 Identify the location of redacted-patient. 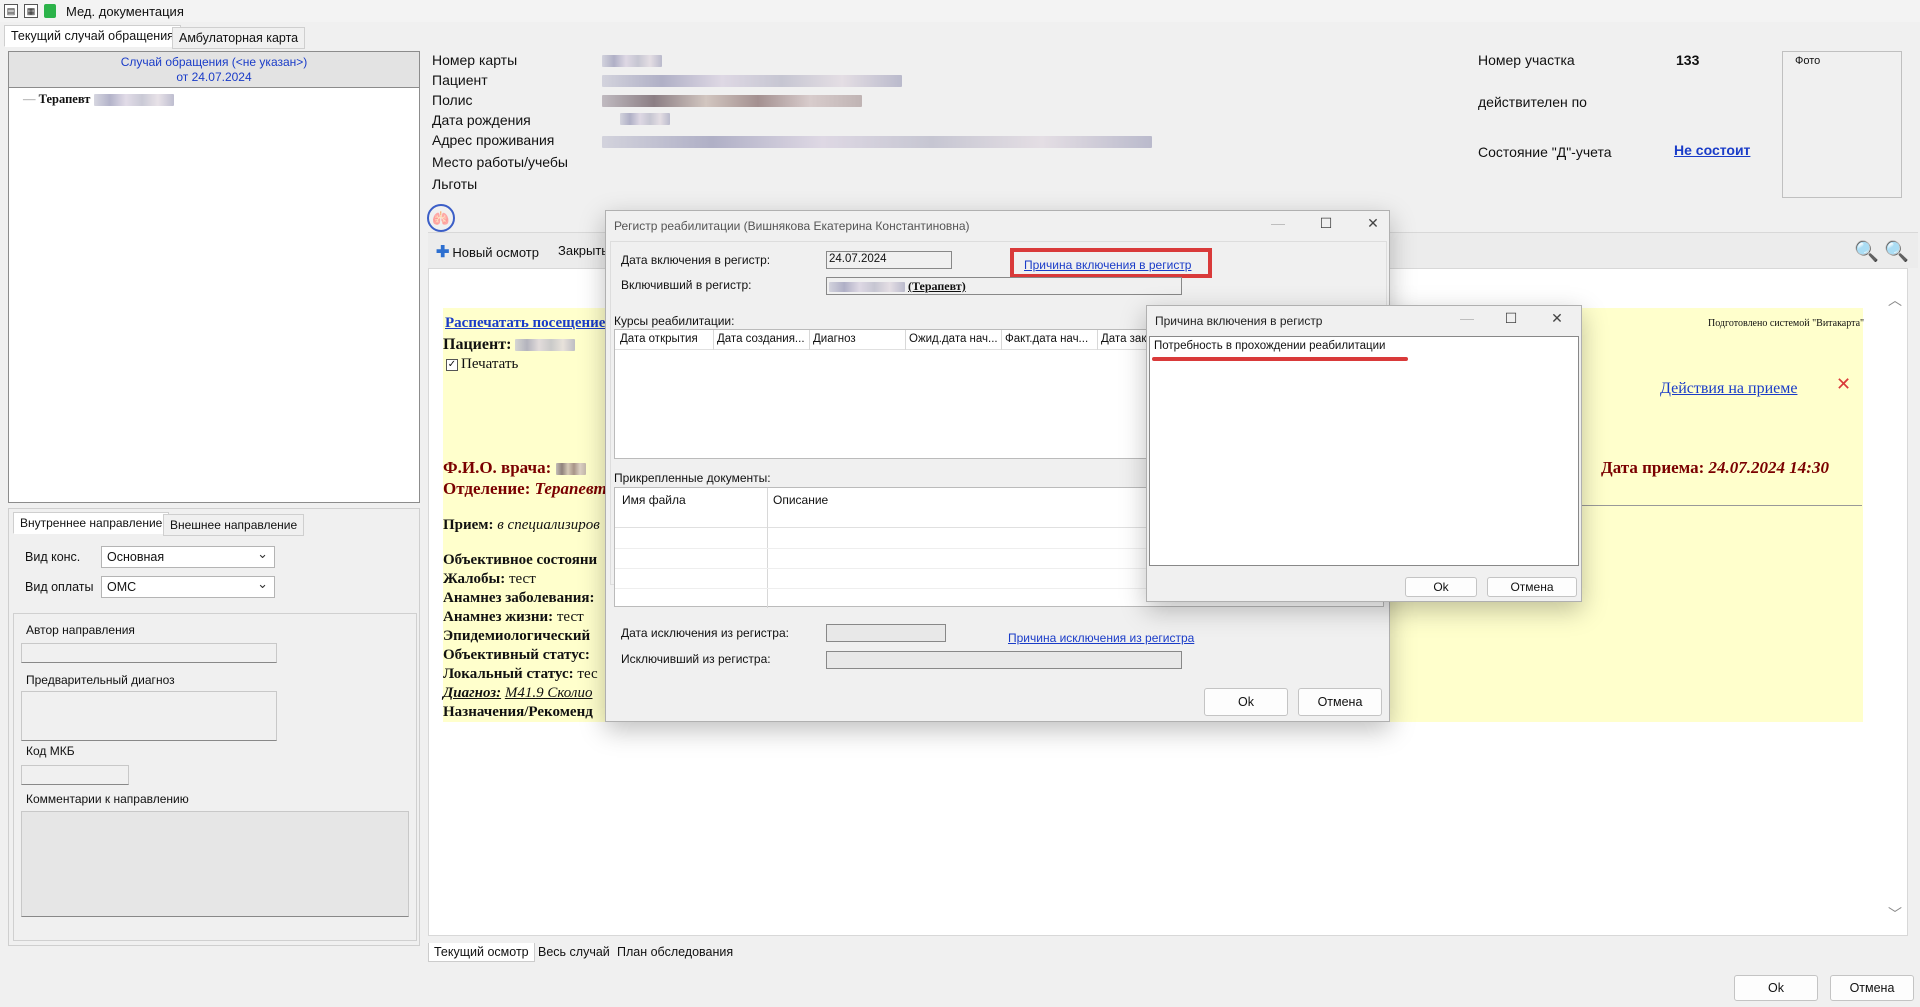
(752, 81).